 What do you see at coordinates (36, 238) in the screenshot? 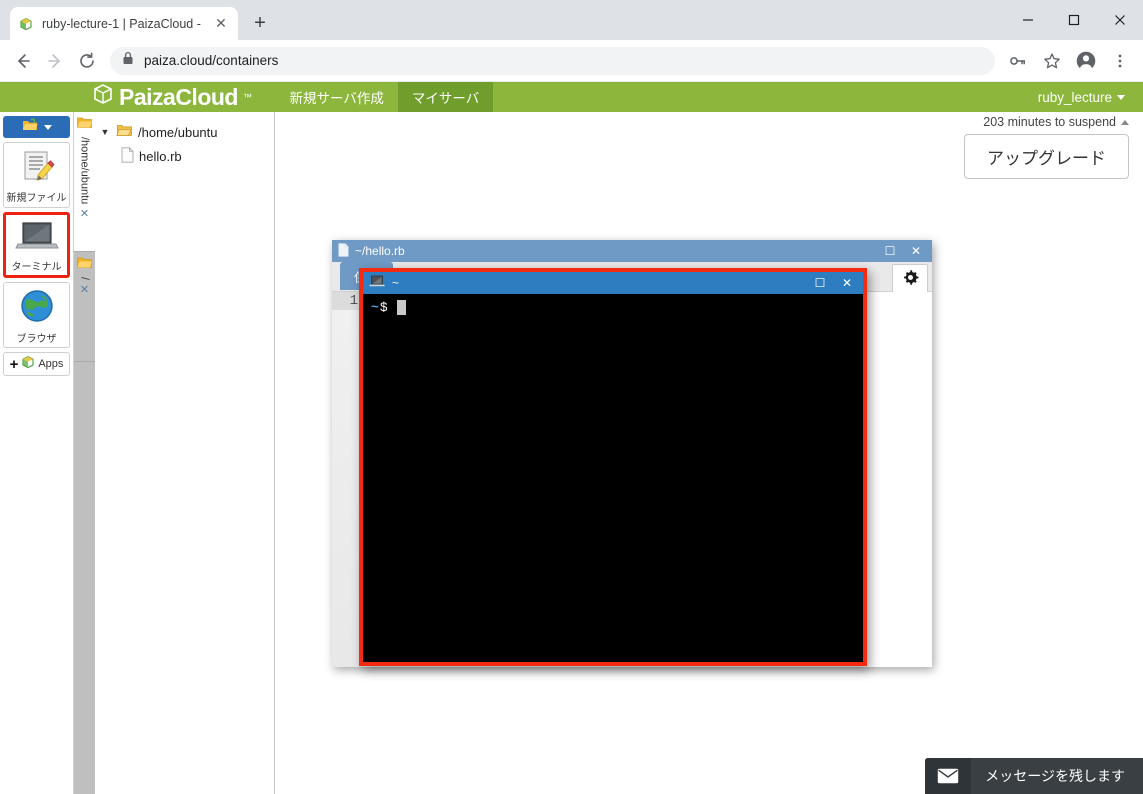
I see `terminal-icon` at bounding box center [36, 238].